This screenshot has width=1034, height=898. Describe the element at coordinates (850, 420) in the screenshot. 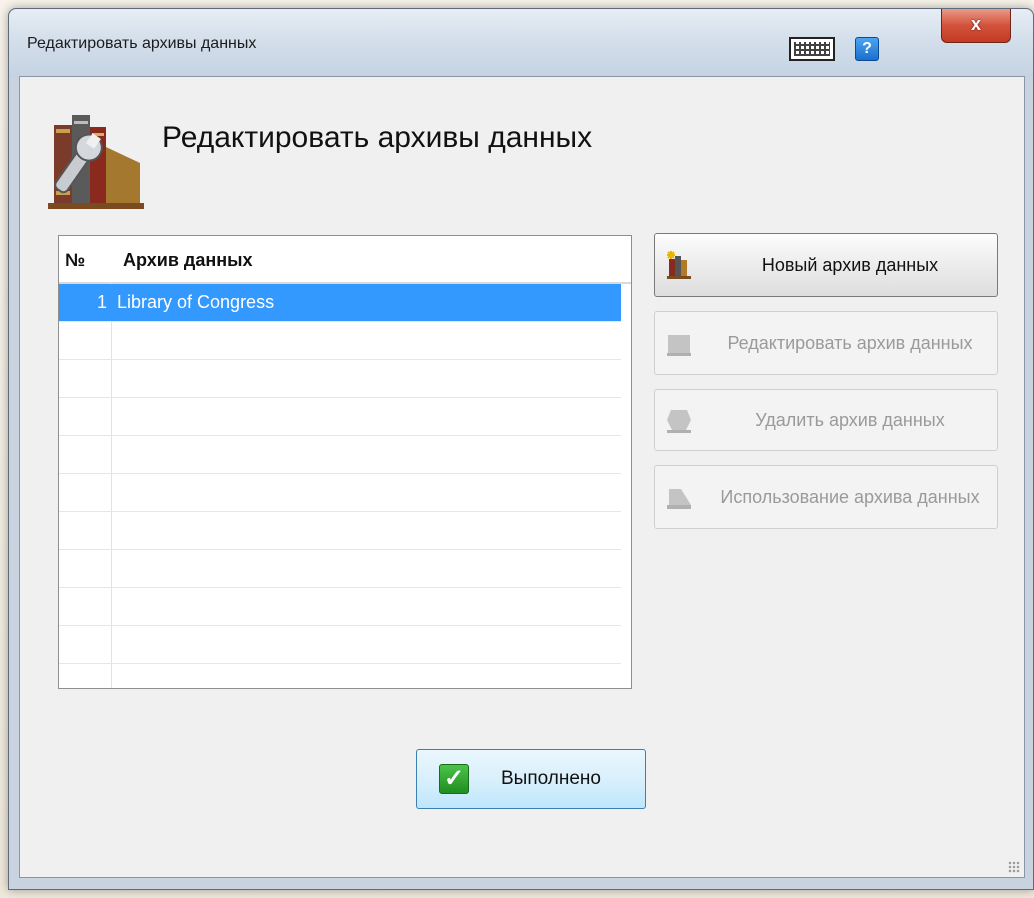

I see `delete-archive-label: Удалить архив данных` at that location.